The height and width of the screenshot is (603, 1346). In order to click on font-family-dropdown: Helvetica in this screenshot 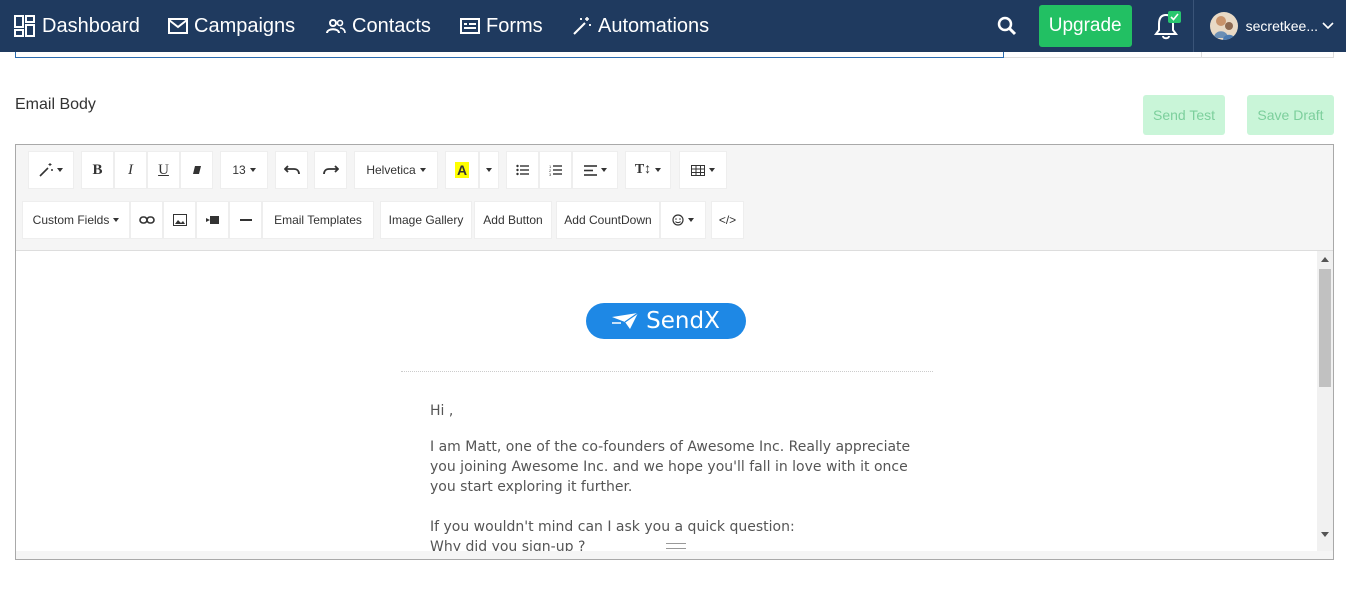, I will do `click(396, 170)`.